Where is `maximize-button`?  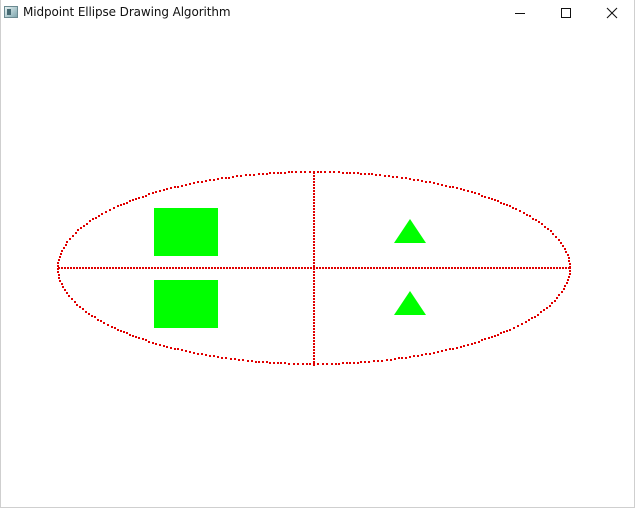 maximize-button is located at coordinates (566, 13).